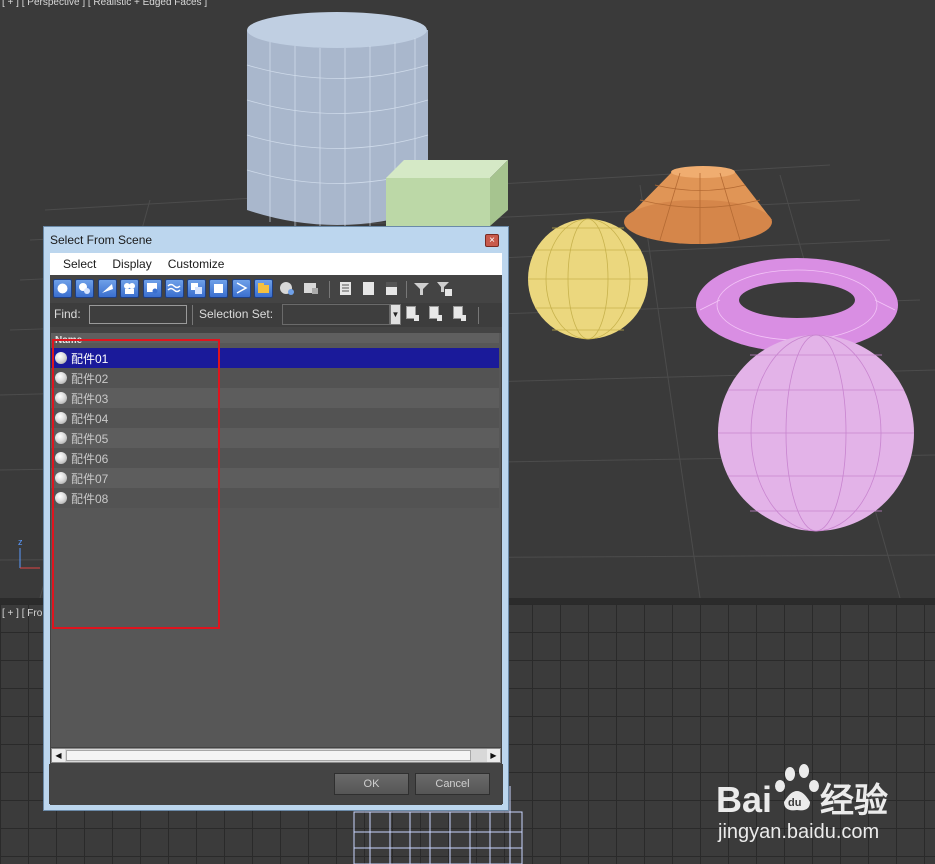 The width and height of the screenshot is (935, 864). I want to click on display-hidden-icon, so click(310, 288).